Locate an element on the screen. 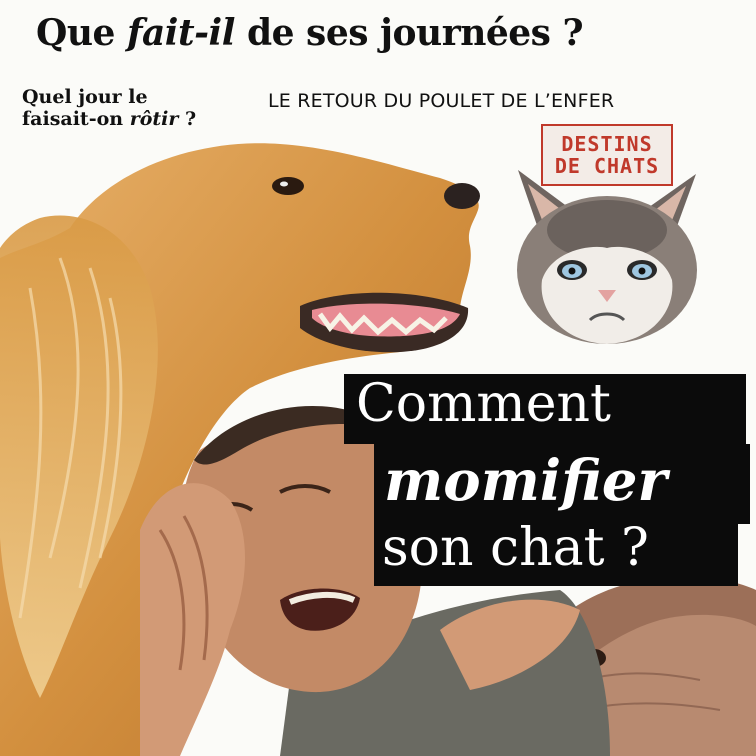 The image size is (756, 756). question-line-2-emphasis: rôtir is located at coordinates (154, 119).